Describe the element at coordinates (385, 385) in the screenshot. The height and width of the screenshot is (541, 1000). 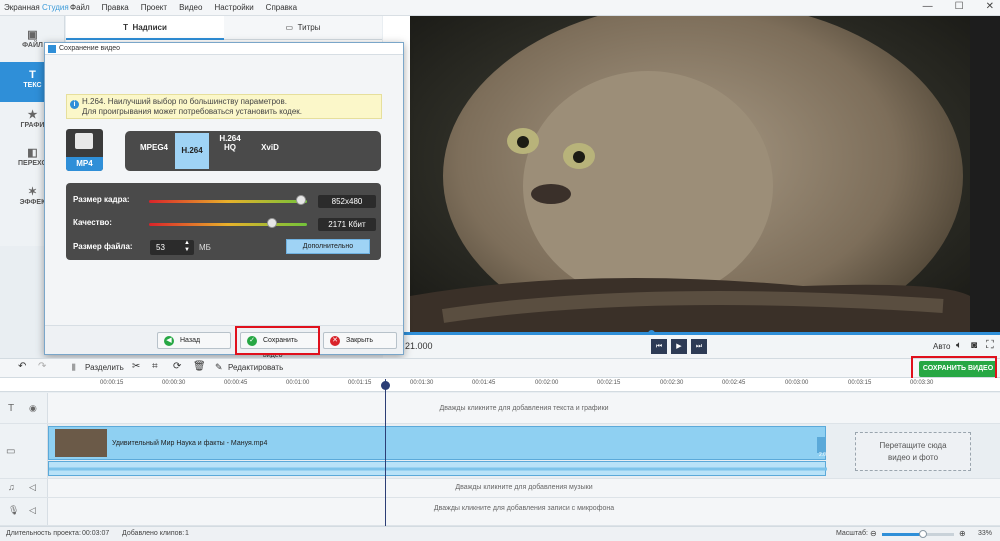
I see `playhead-handle` at that location.